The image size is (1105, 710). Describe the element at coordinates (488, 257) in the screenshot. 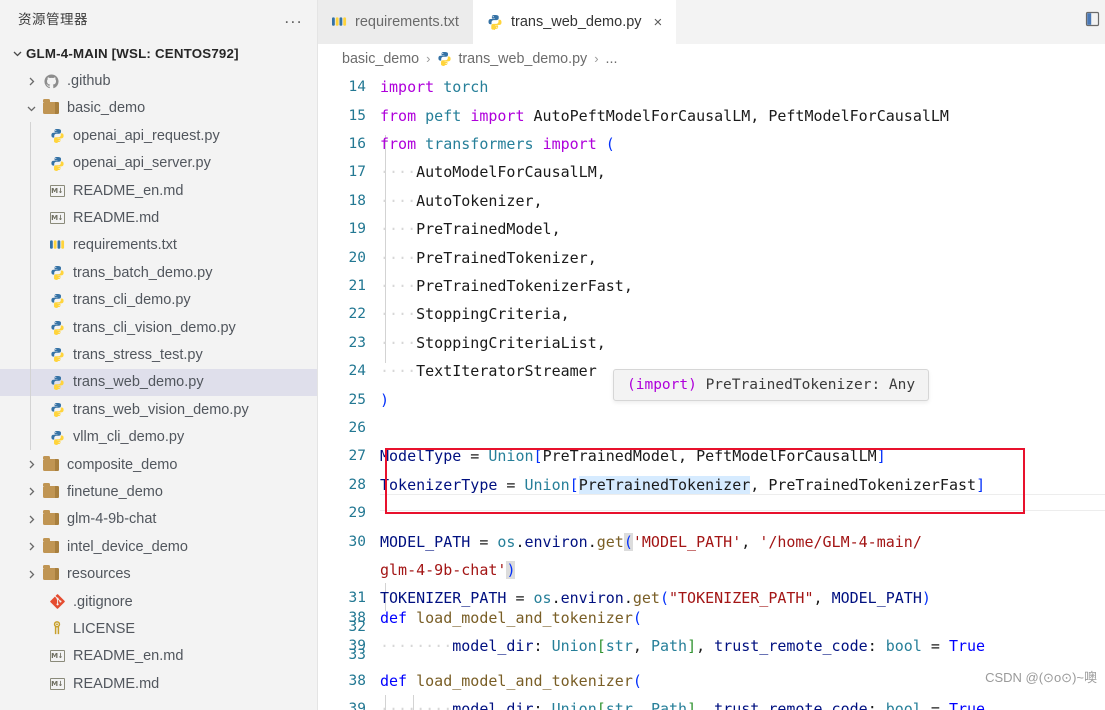

I see `line-content: ····PreTrainedTokenizer,` at that location.